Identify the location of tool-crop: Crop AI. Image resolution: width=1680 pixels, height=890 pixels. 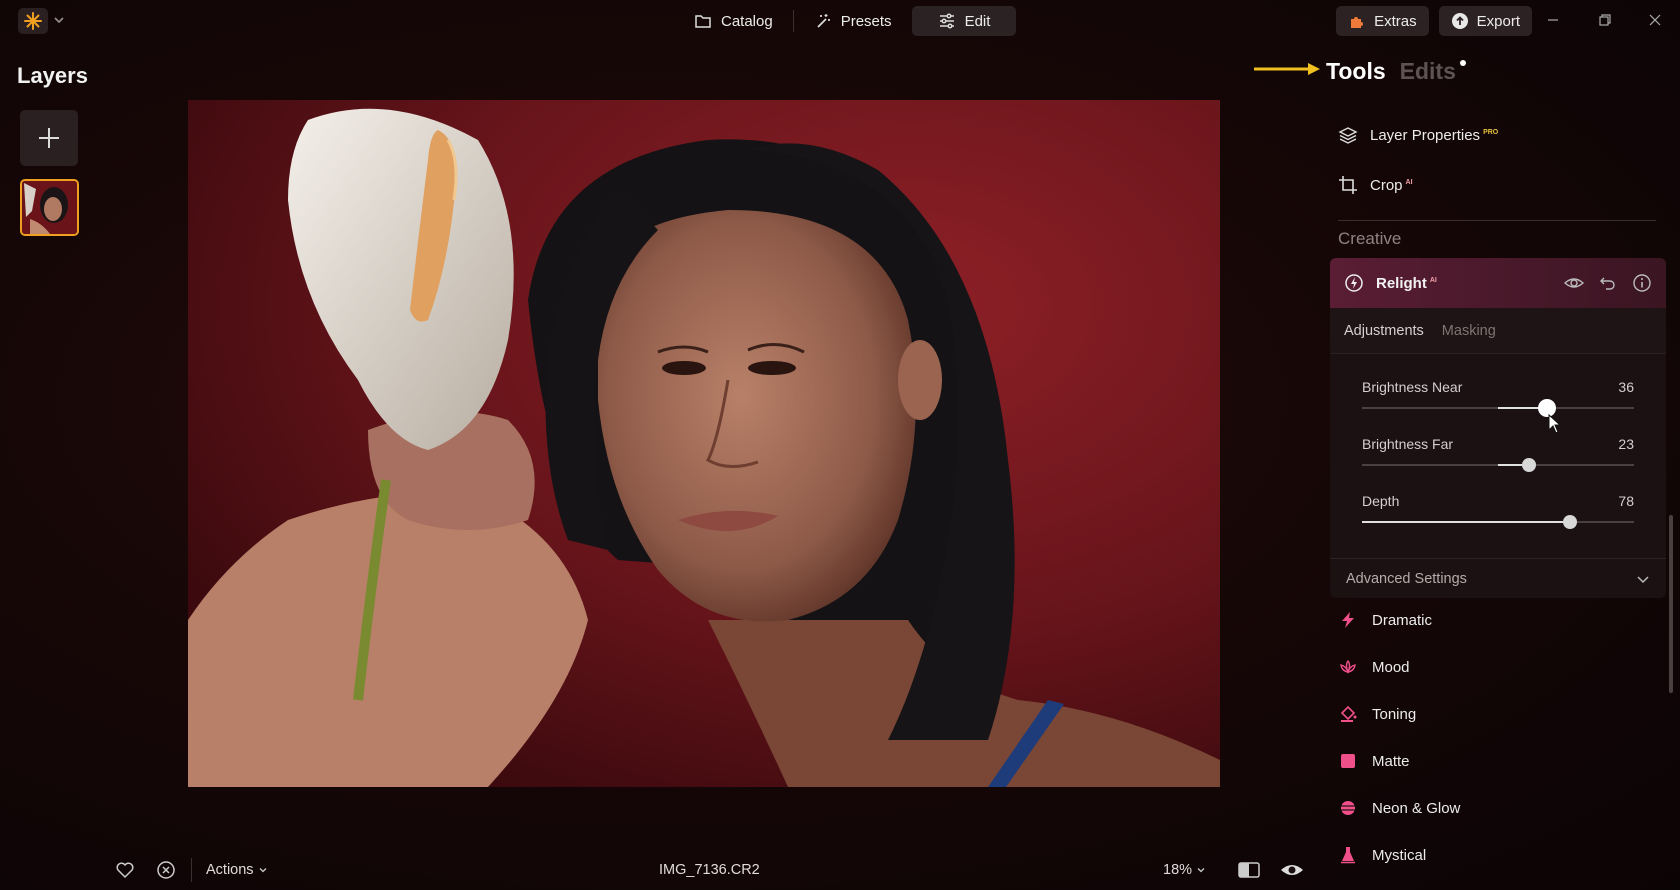
(1375, 185).